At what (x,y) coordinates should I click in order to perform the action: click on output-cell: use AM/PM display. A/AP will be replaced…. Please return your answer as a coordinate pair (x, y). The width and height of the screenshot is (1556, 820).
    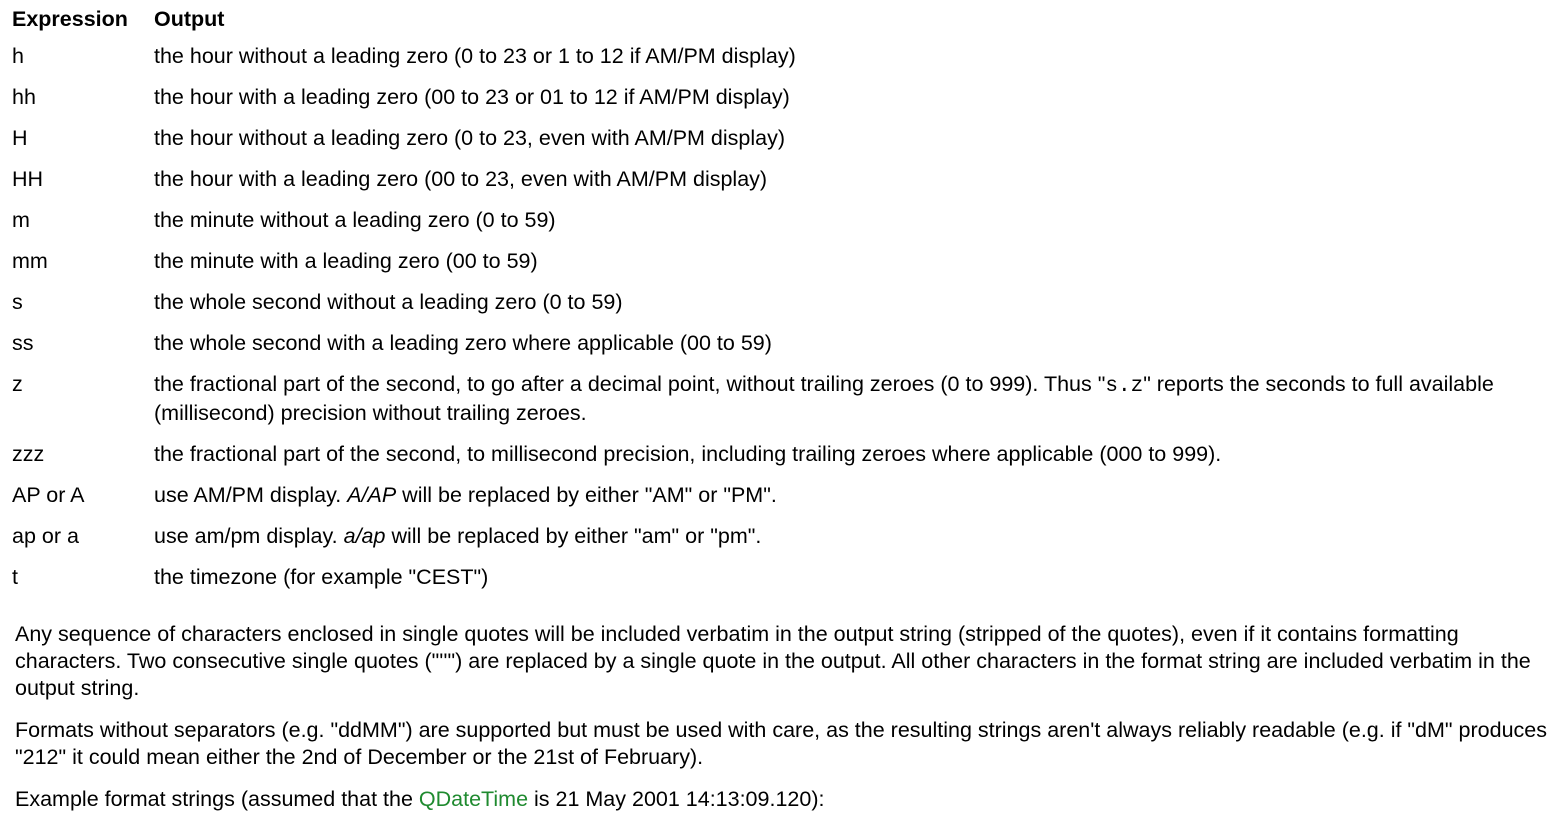
    Looking at the image, I should click on (829, 495).